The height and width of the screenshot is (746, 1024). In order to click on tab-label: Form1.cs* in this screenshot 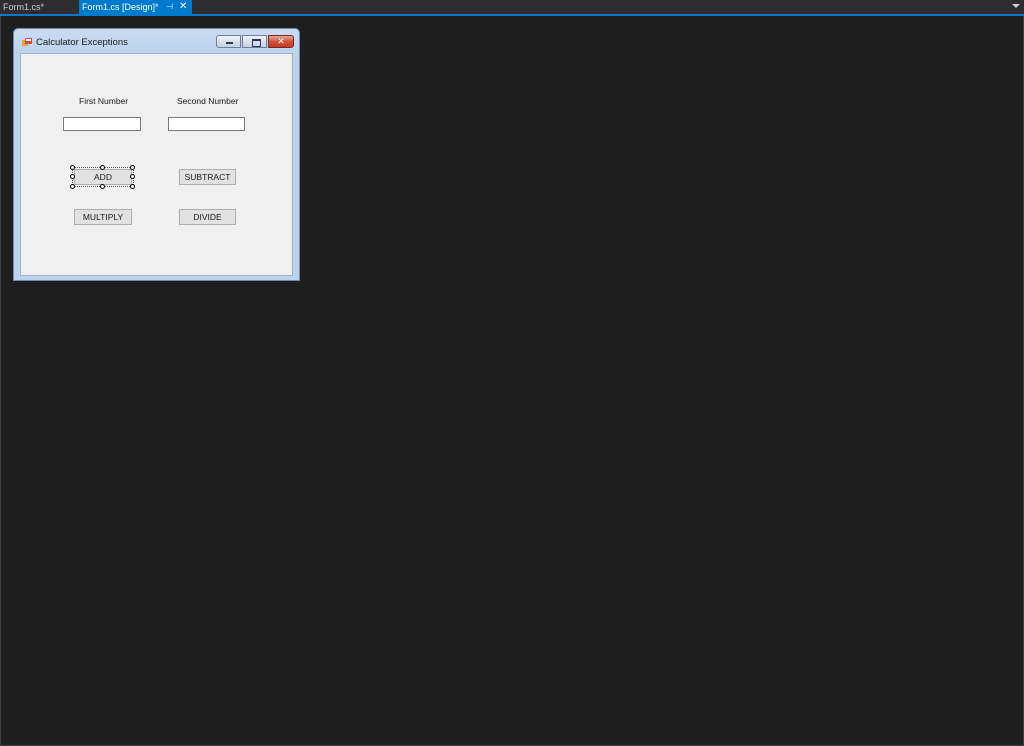, I will do `click(24, 7)`.